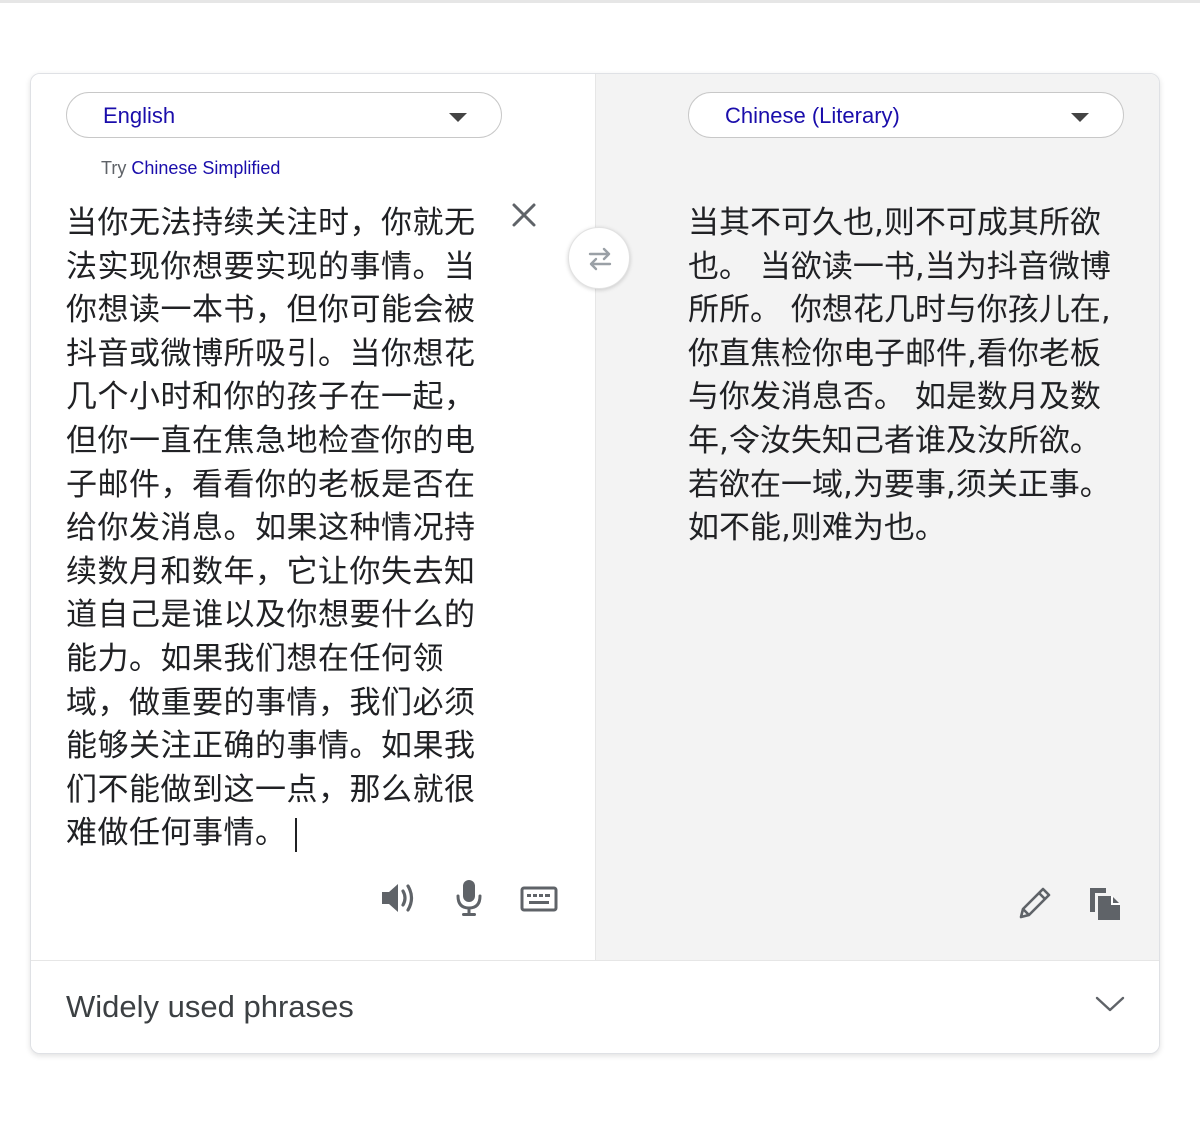 The width and height of the screenshot is (1200, 1142). I want to click on copy-translation-button, so click(1105, 905).